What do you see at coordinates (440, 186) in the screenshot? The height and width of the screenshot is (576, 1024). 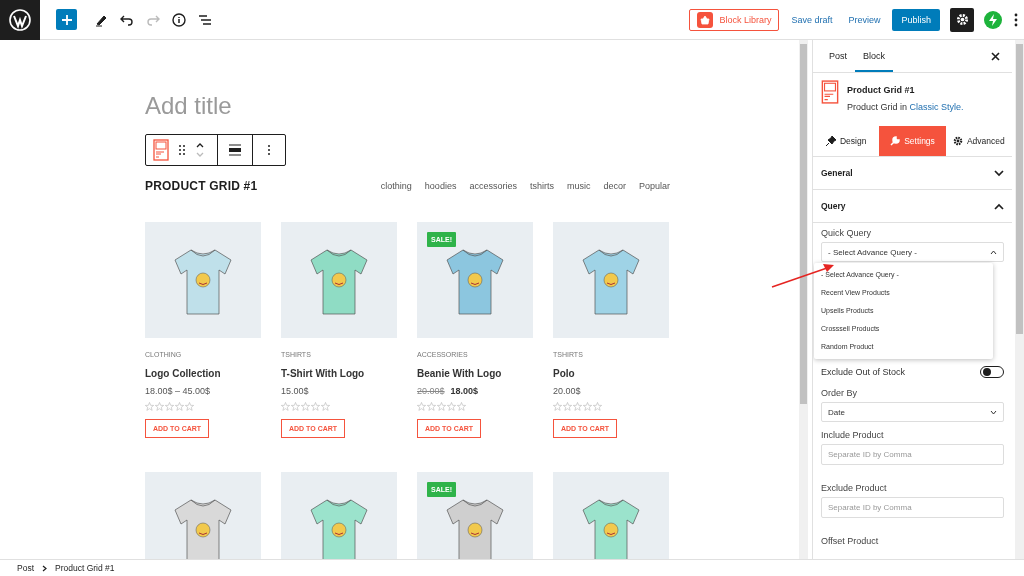 I see `filter-tab: hoodies` at bounding box center [440, 186].